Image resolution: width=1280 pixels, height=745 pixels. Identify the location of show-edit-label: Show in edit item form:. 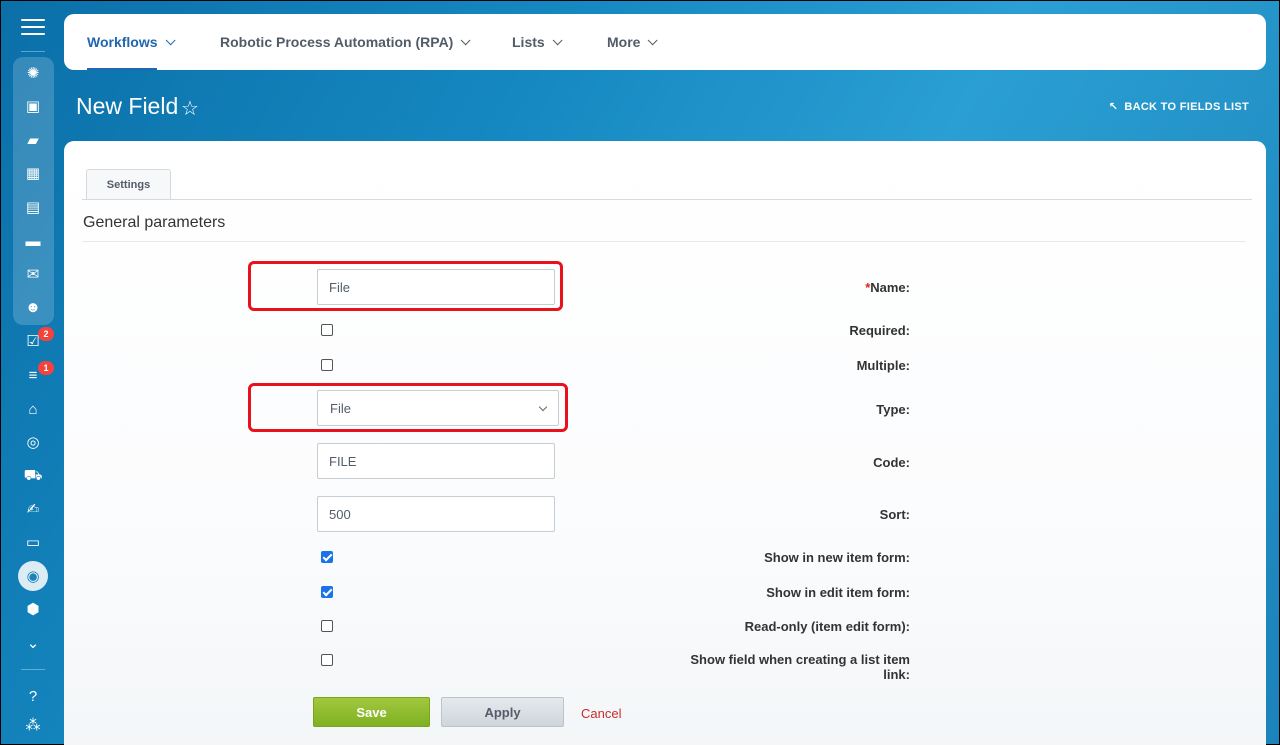
(838, 592).